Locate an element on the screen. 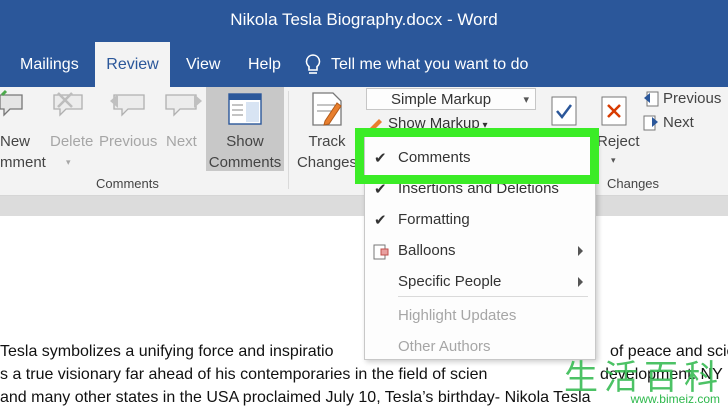 This screenshot has width=728, height=410. new-comment-icon is located at coordinates (15, 106).